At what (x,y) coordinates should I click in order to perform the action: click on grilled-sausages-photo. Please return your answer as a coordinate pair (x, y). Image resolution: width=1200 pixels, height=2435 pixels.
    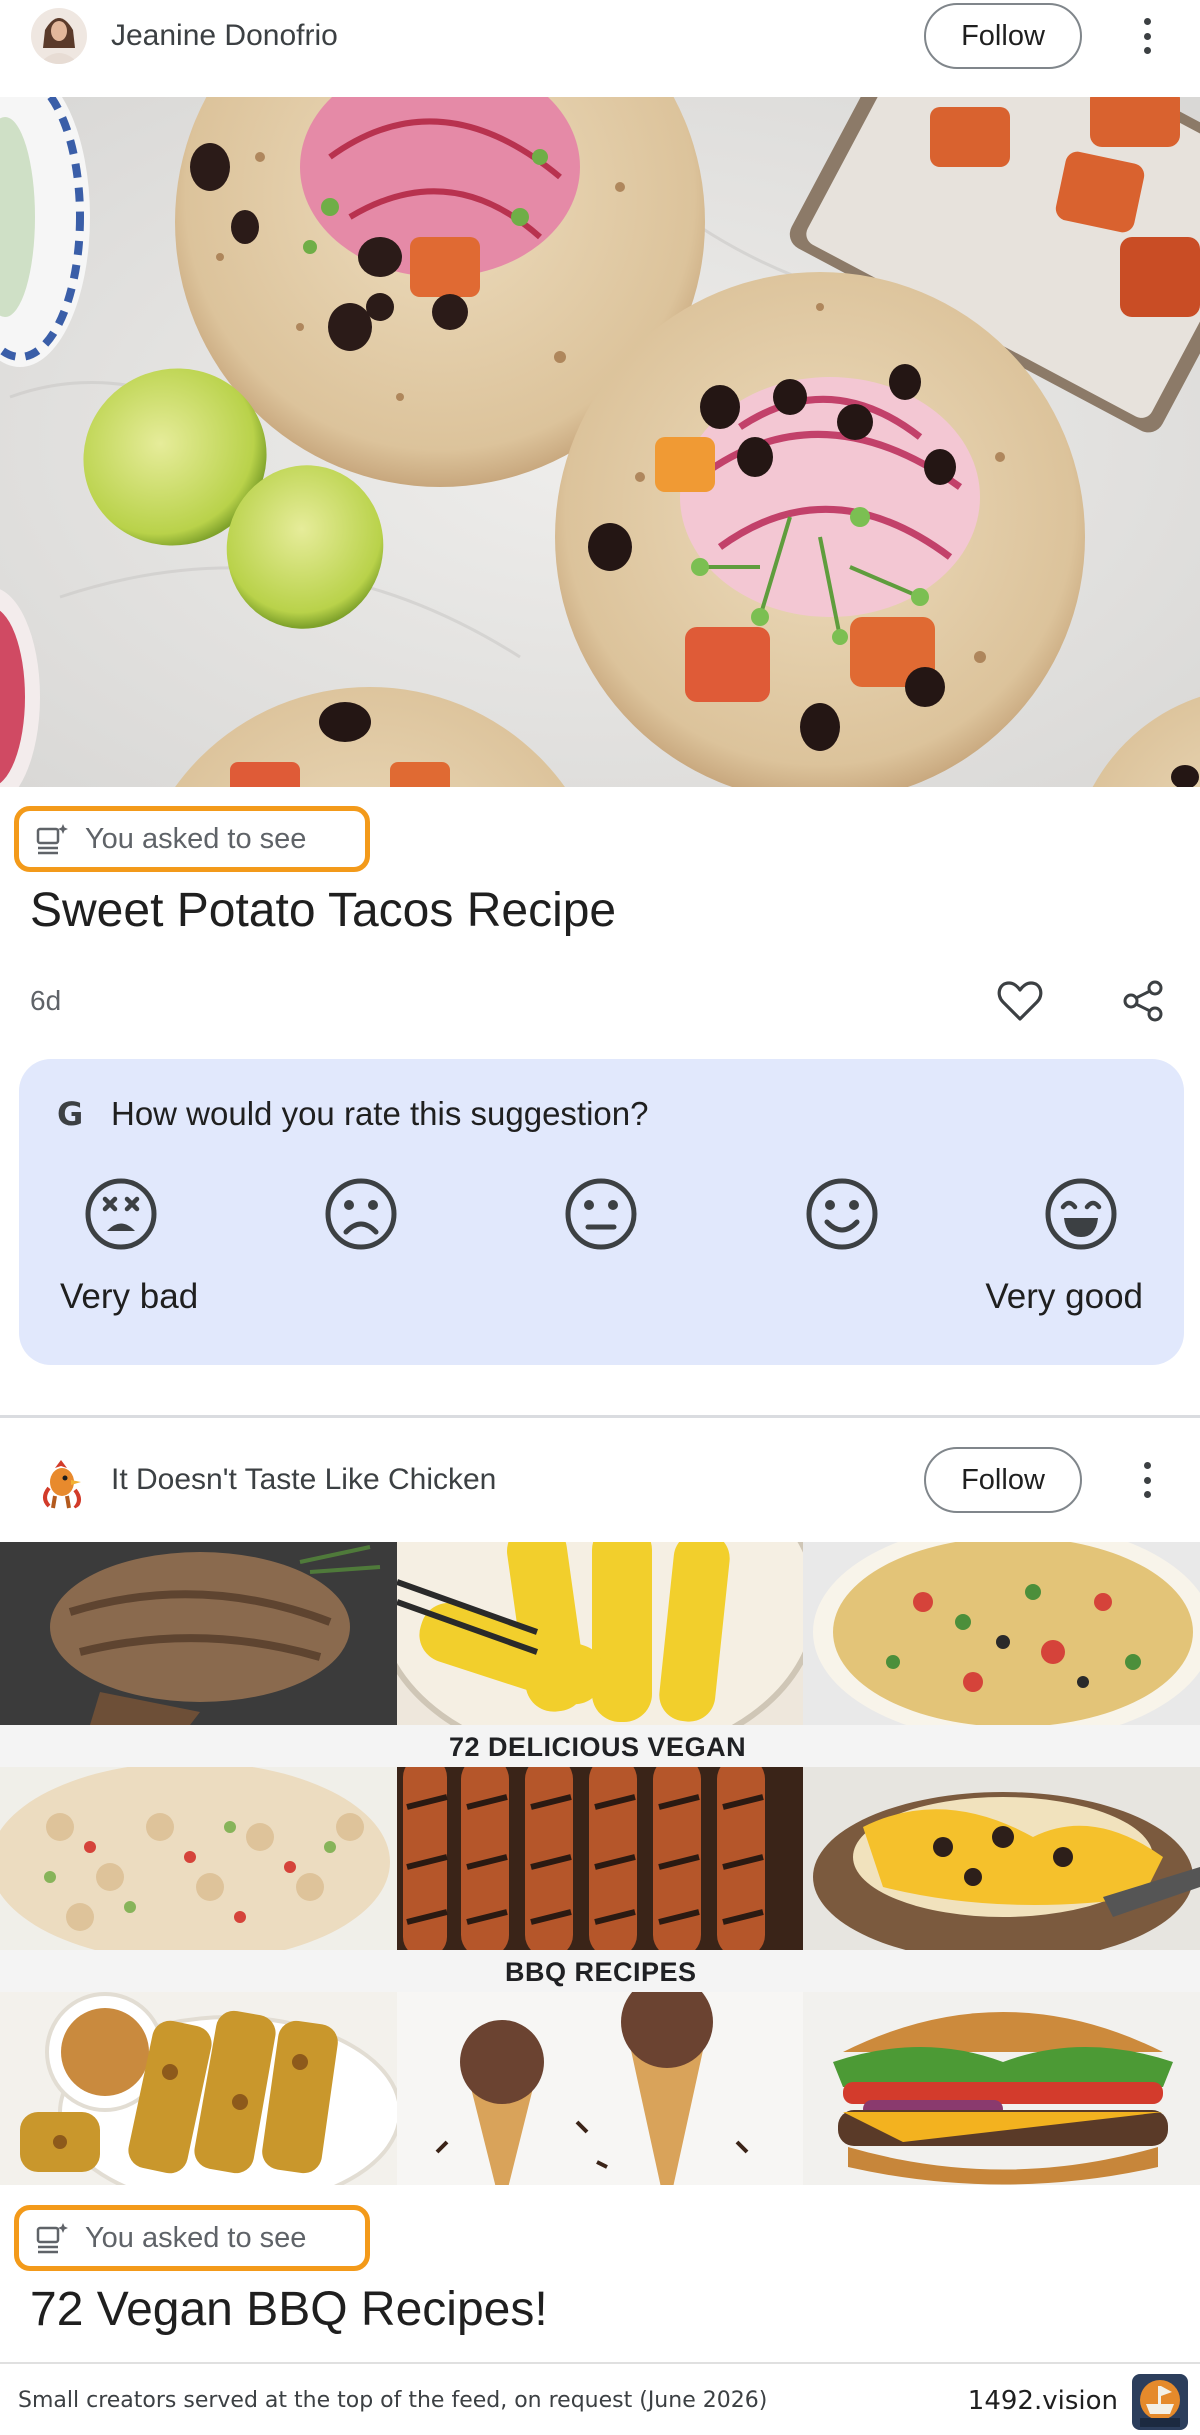
    Looking at the image, I should click on (600, 1858).